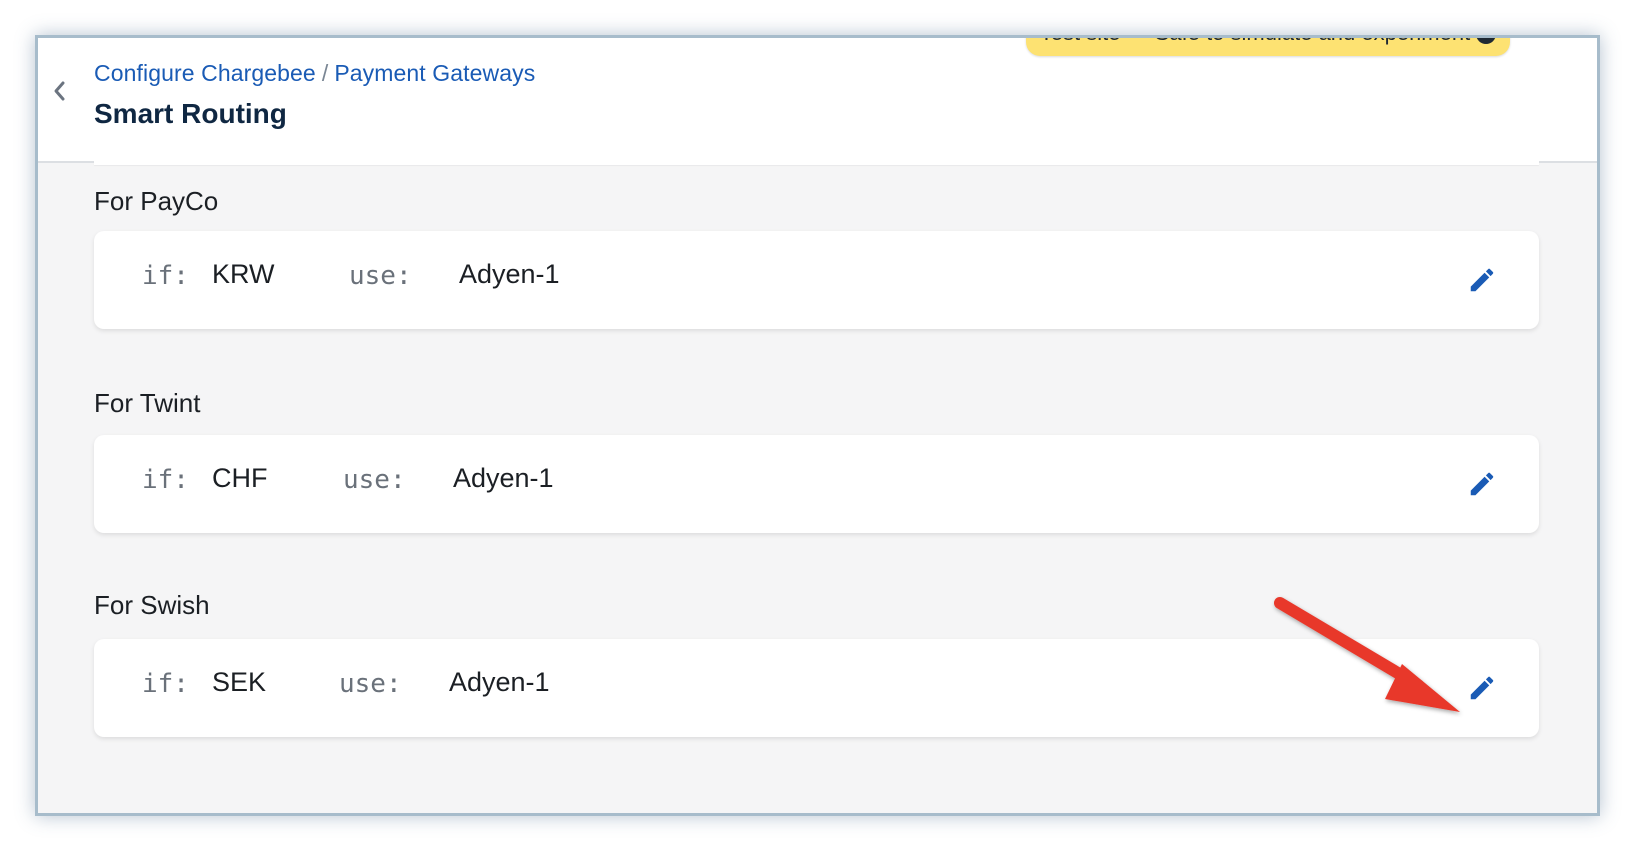 The image size is (1638, 854). I want to click on breadcrumb-configure-chargebee: Configure Chargebee, so click(205, 73).